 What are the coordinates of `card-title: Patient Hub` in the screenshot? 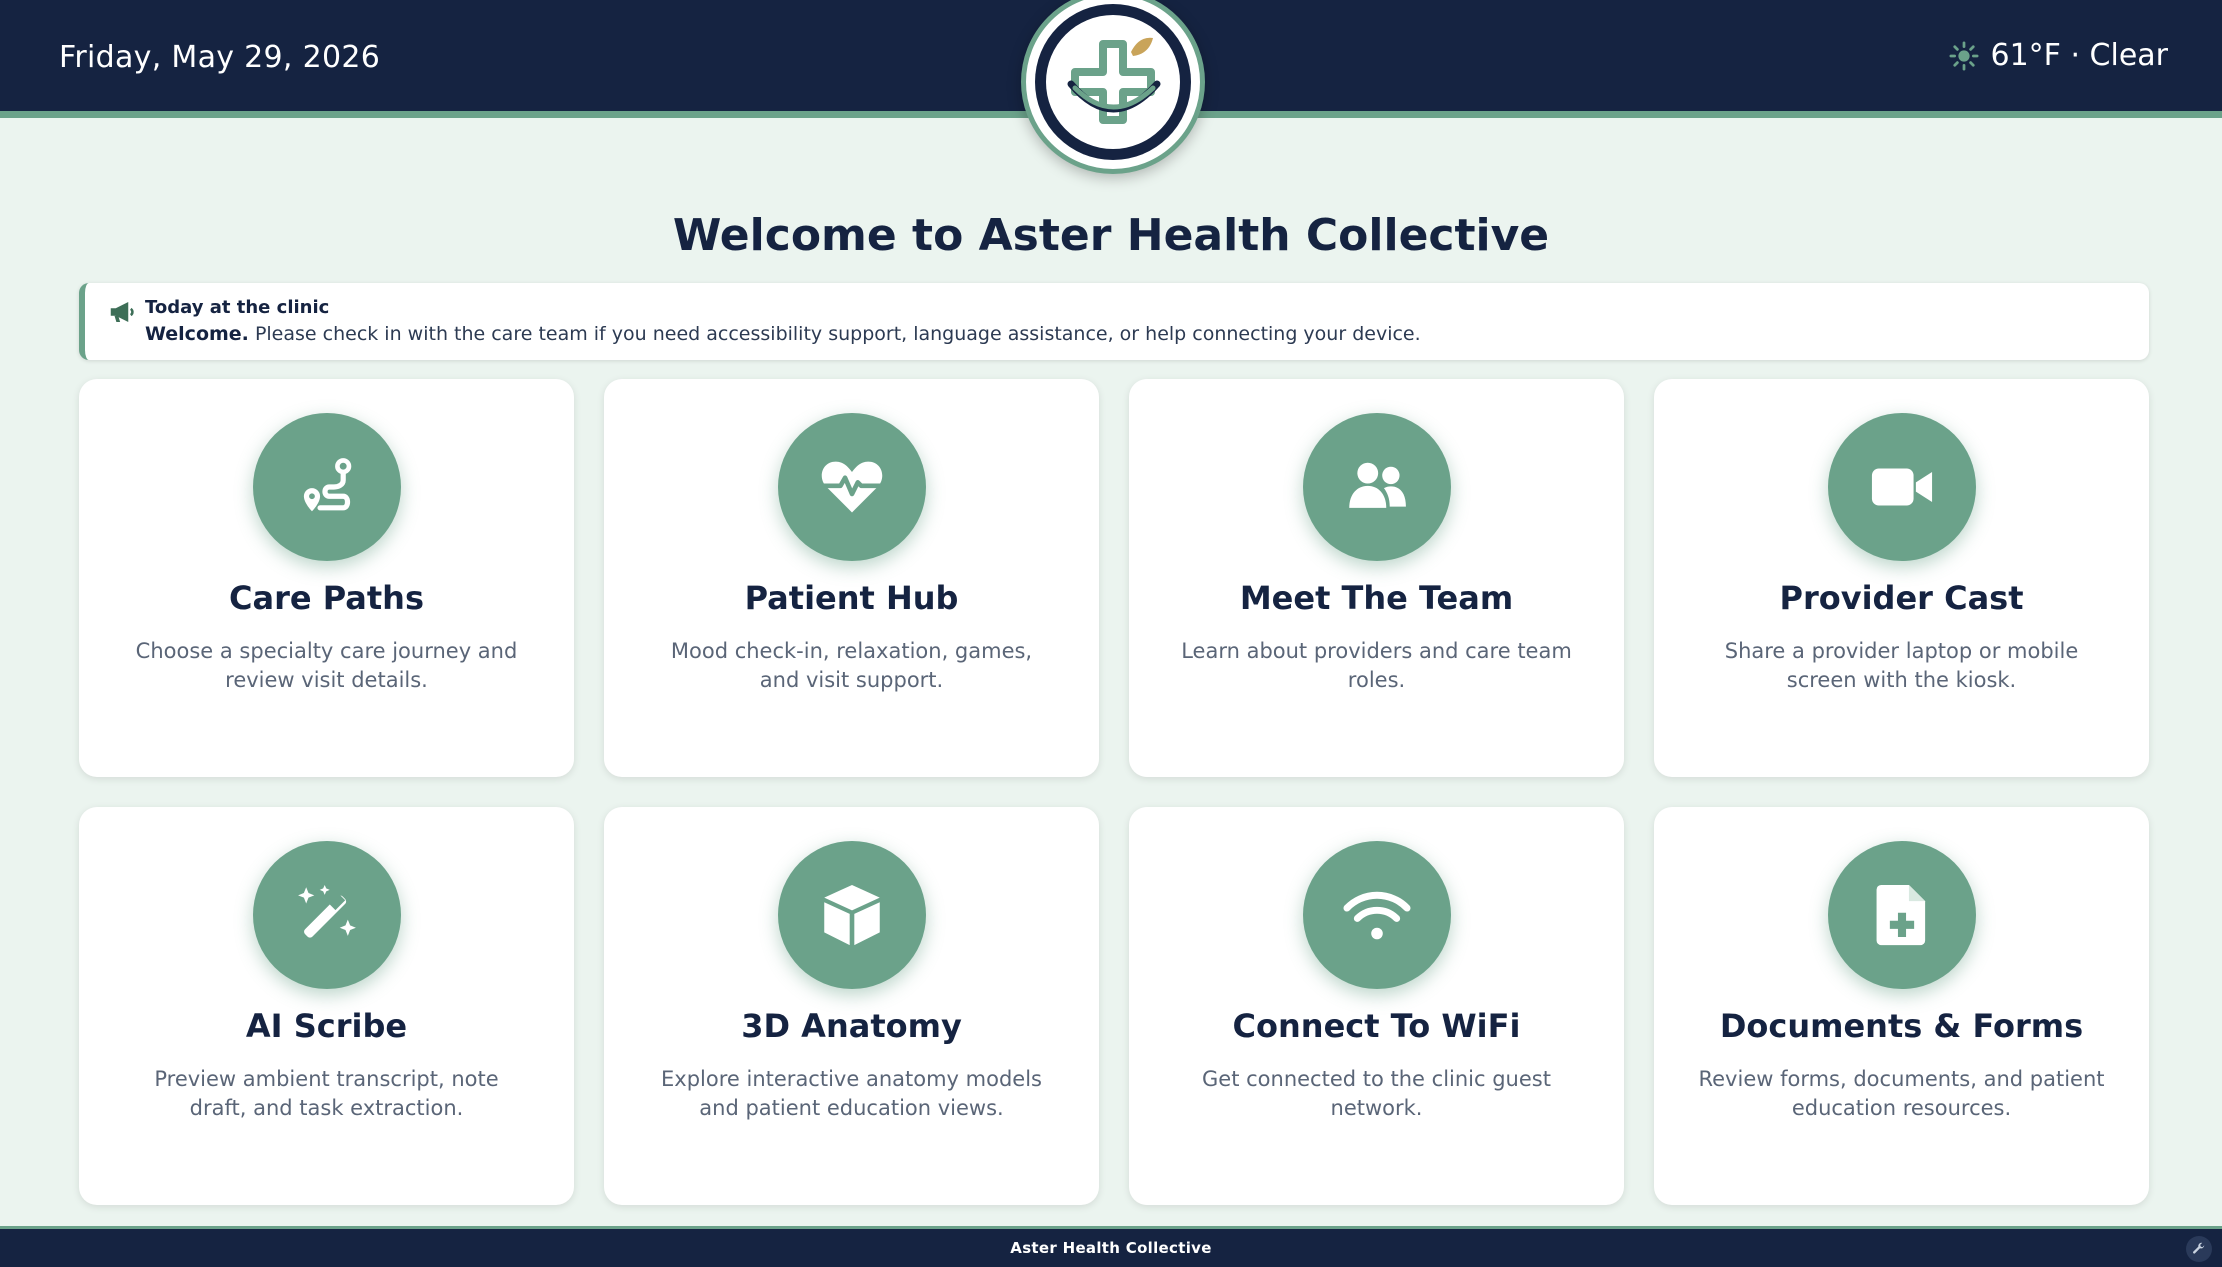 It's located at (851, 598).